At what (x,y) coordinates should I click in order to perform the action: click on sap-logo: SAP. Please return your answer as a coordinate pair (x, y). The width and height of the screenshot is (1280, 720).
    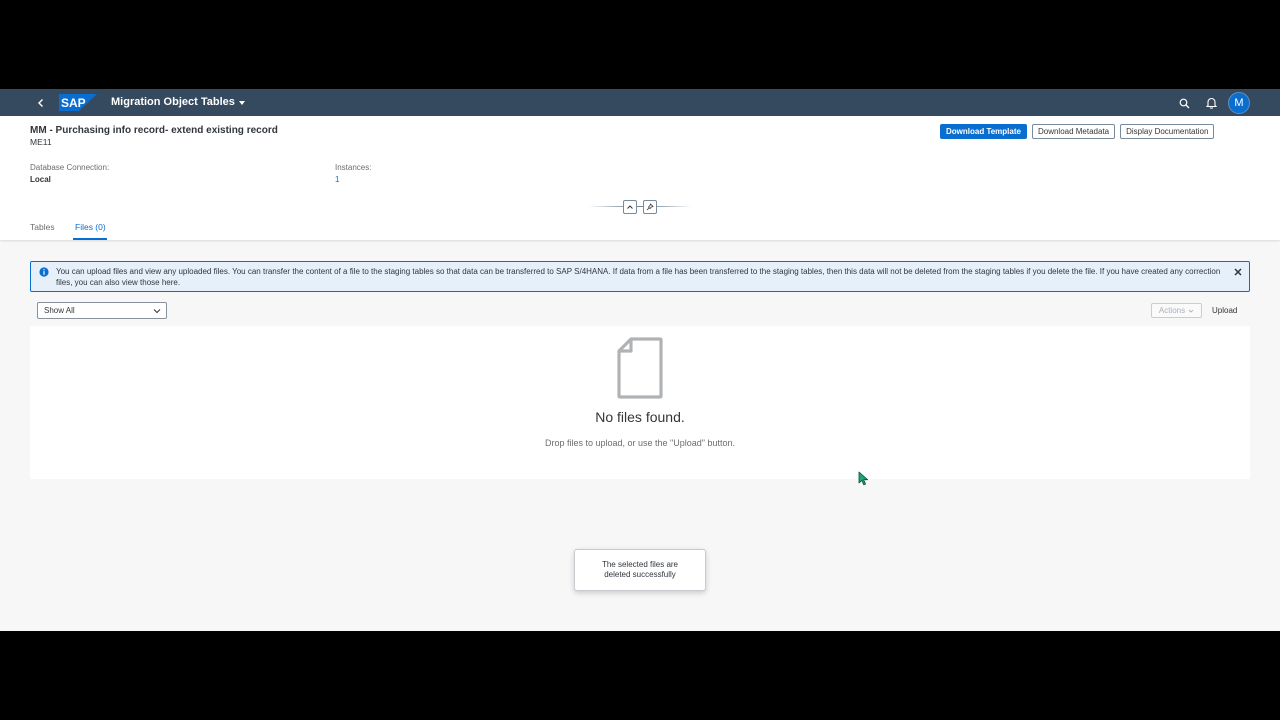
    Looking at the image, I should click on (78, 102).